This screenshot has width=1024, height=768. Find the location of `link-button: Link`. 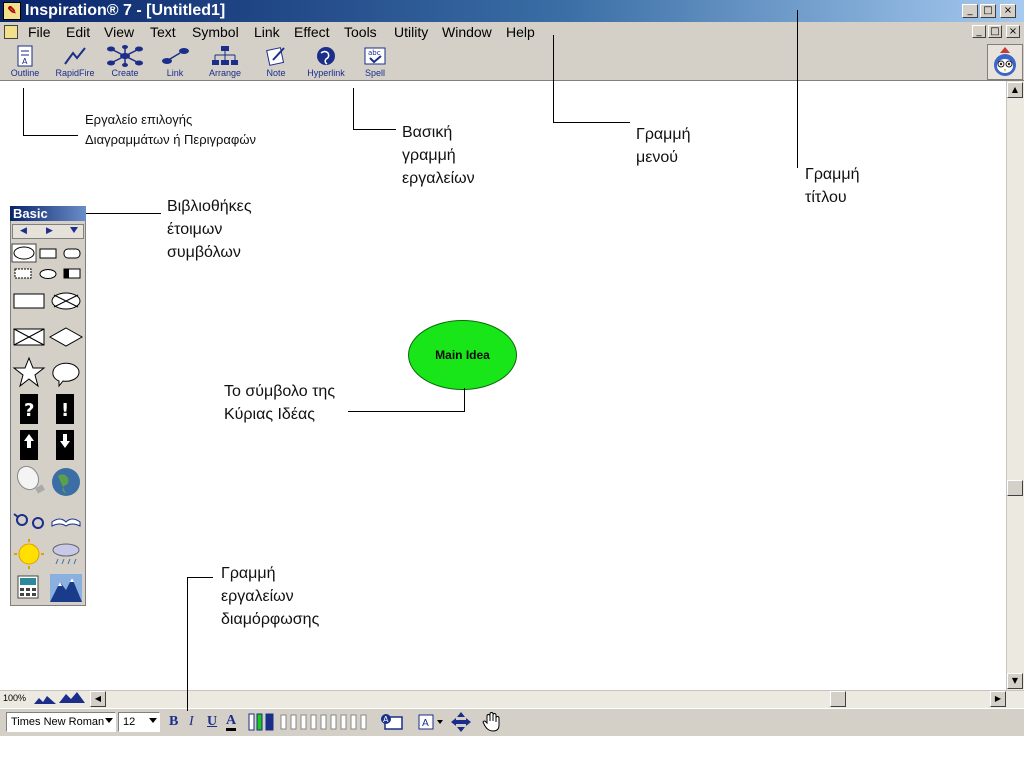

link-button: Link is located at coordinates (175, 62).